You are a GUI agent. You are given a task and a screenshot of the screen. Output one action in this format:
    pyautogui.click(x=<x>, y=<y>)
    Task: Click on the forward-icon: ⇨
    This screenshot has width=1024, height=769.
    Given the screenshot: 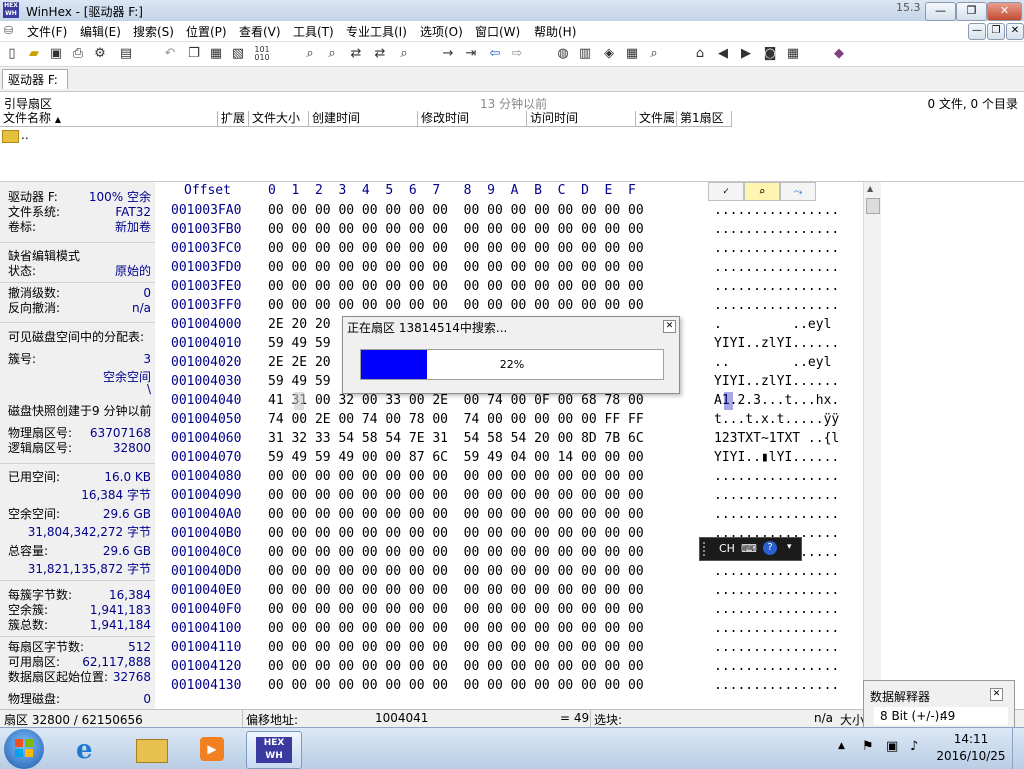 What is the action you would take?
    pyautogui.click(x=517, y=54)
    